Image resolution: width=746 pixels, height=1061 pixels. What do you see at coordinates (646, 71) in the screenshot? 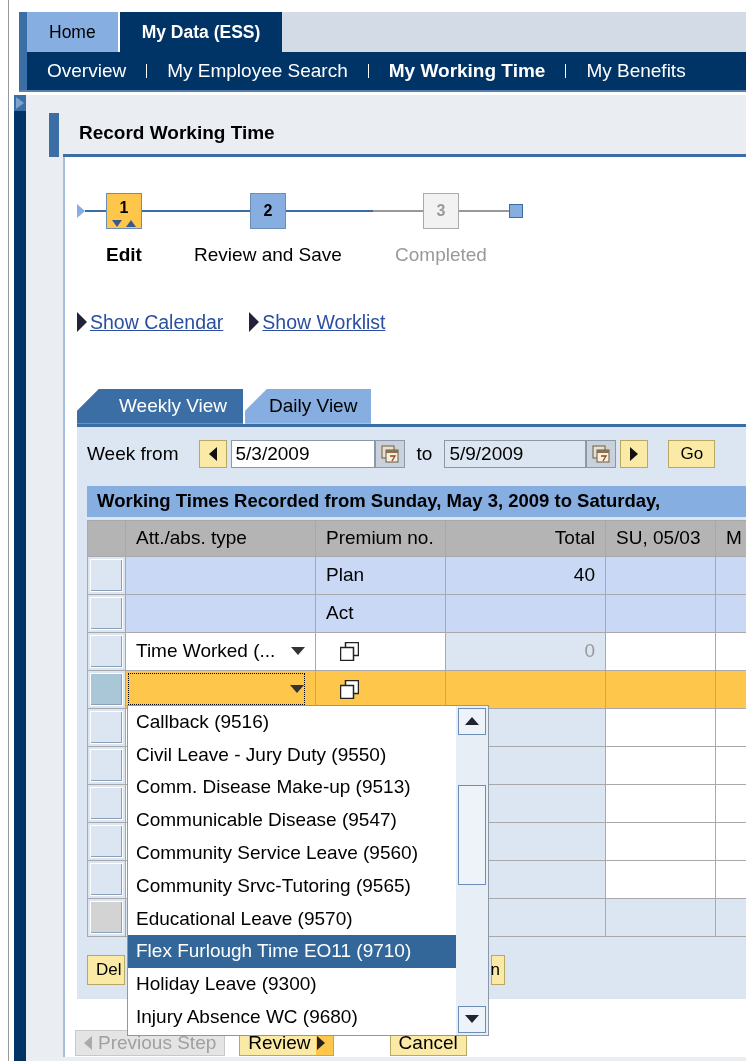
I see `nav-link: My Benefits` at bounding box center [646, 71].